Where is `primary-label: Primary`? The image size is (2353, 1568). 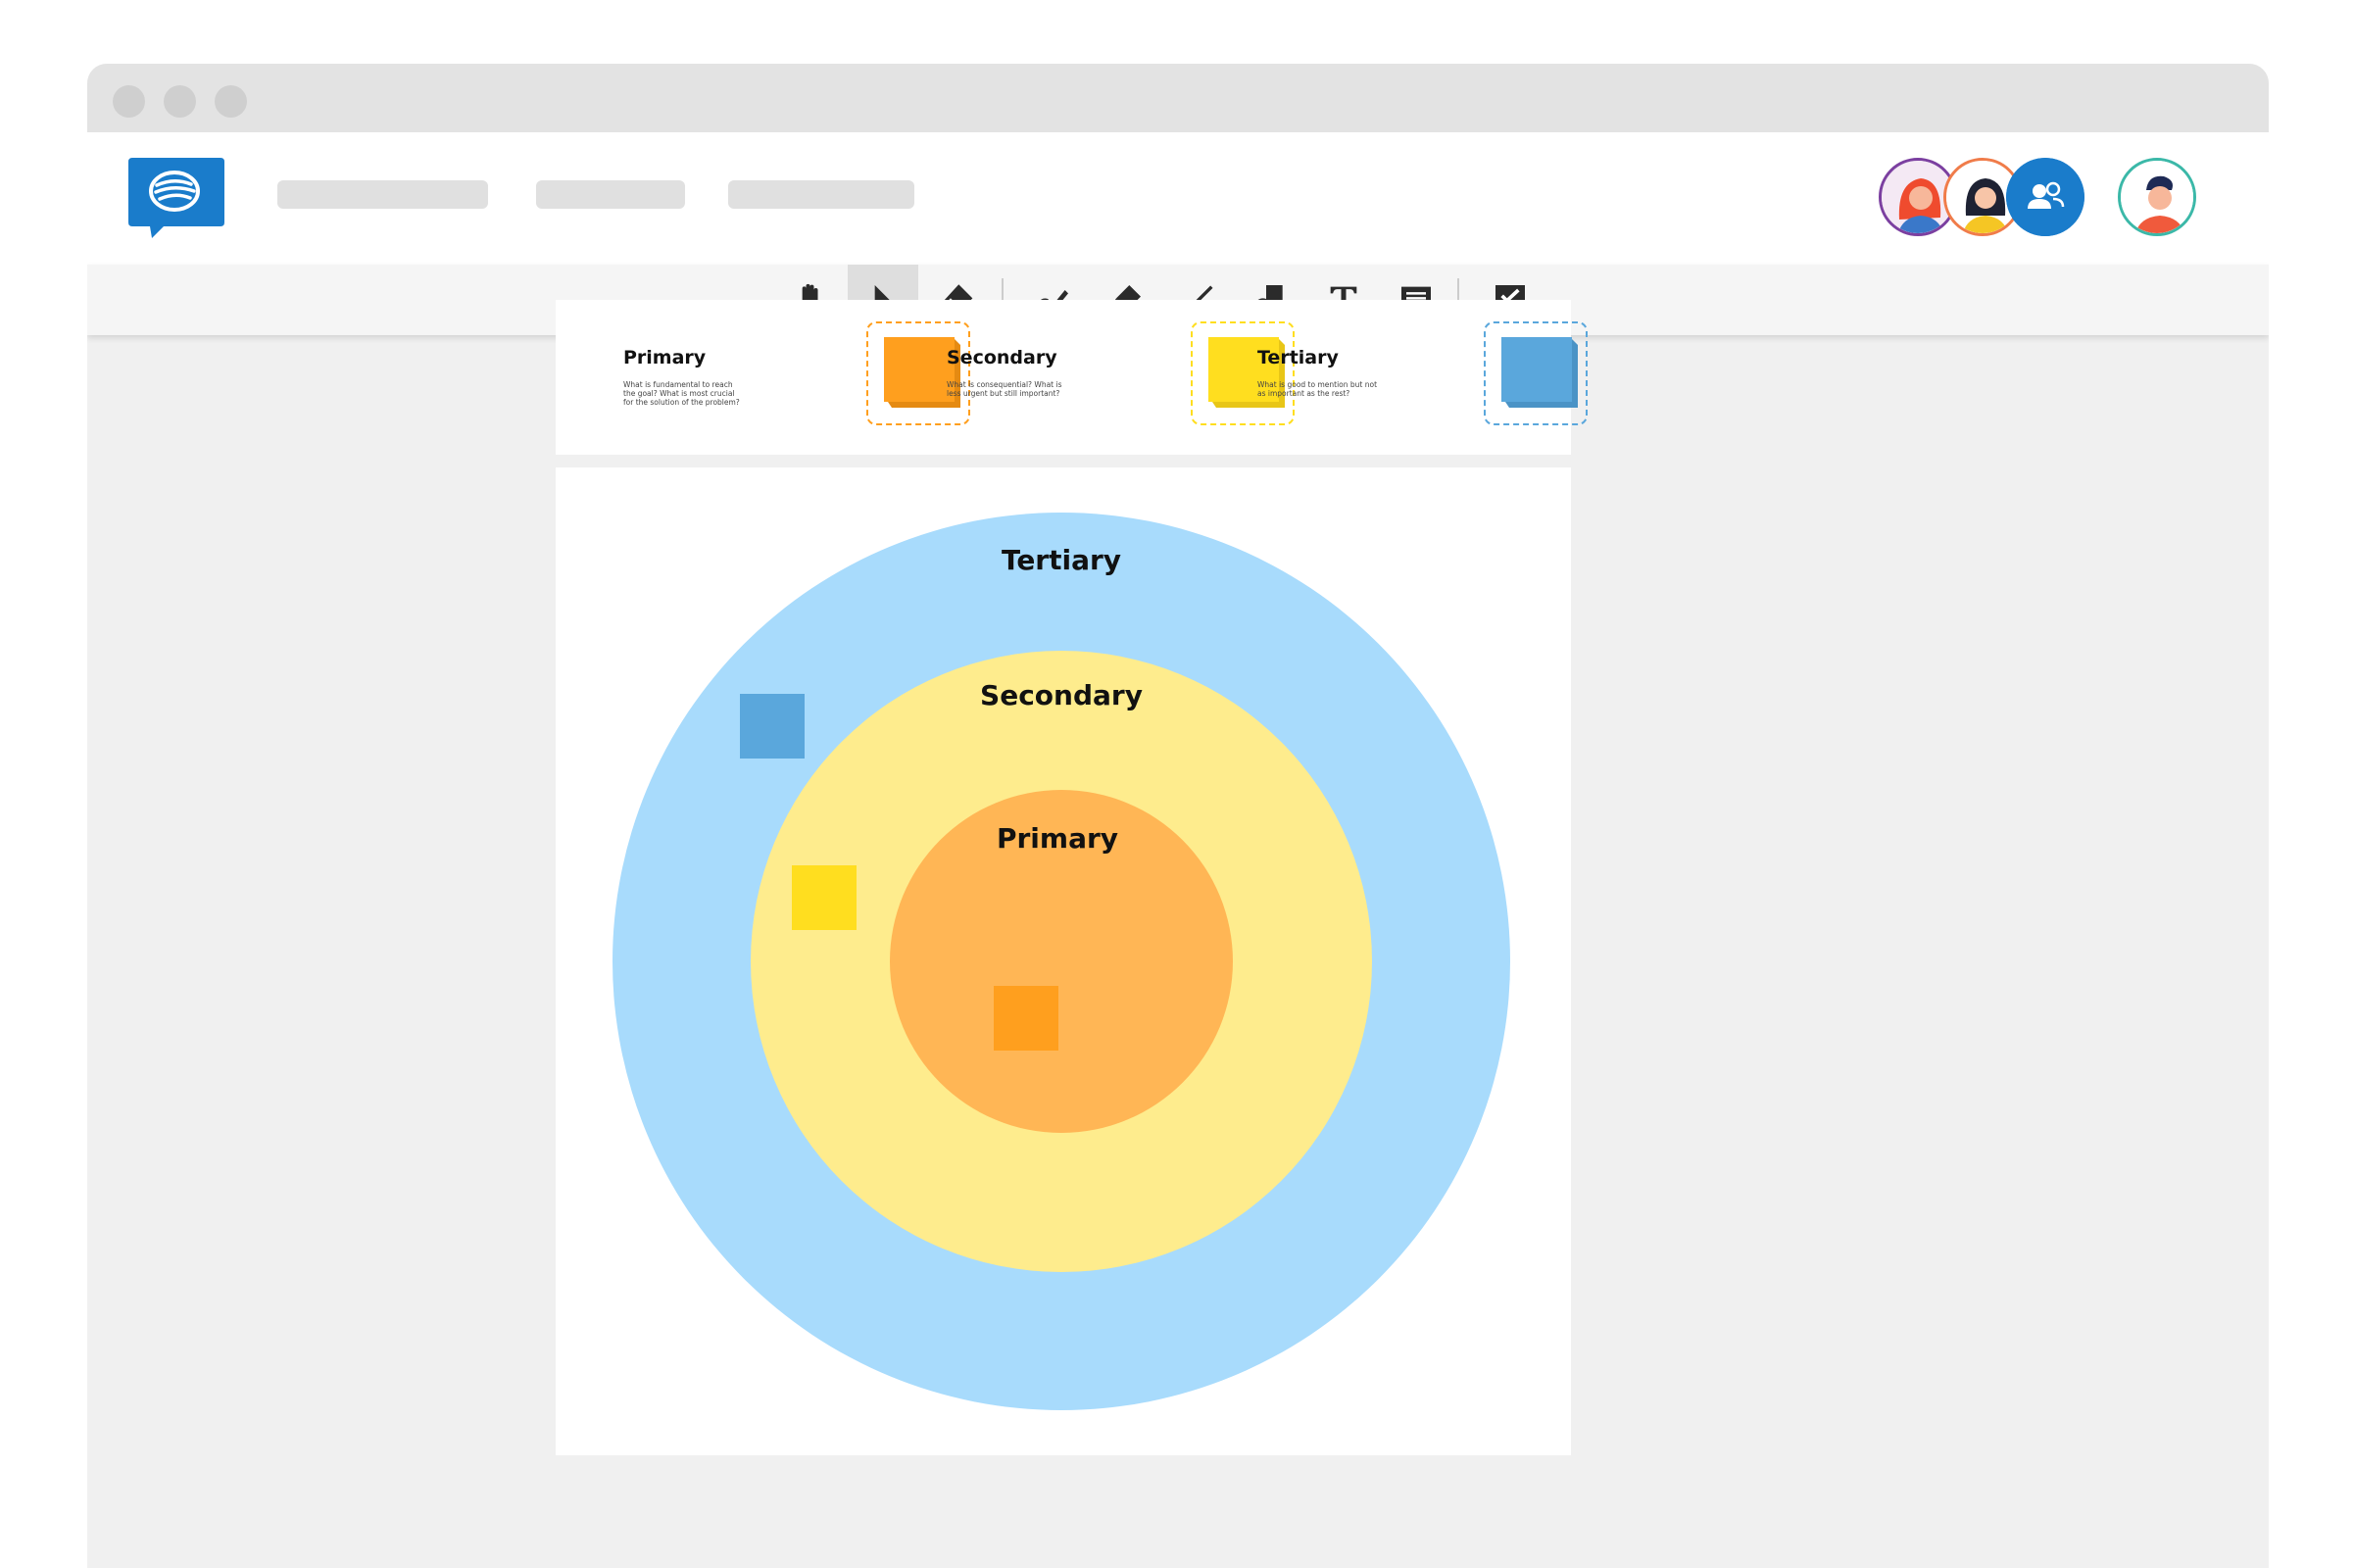
primary-label: Primary is located at coordinates (1057, 838).